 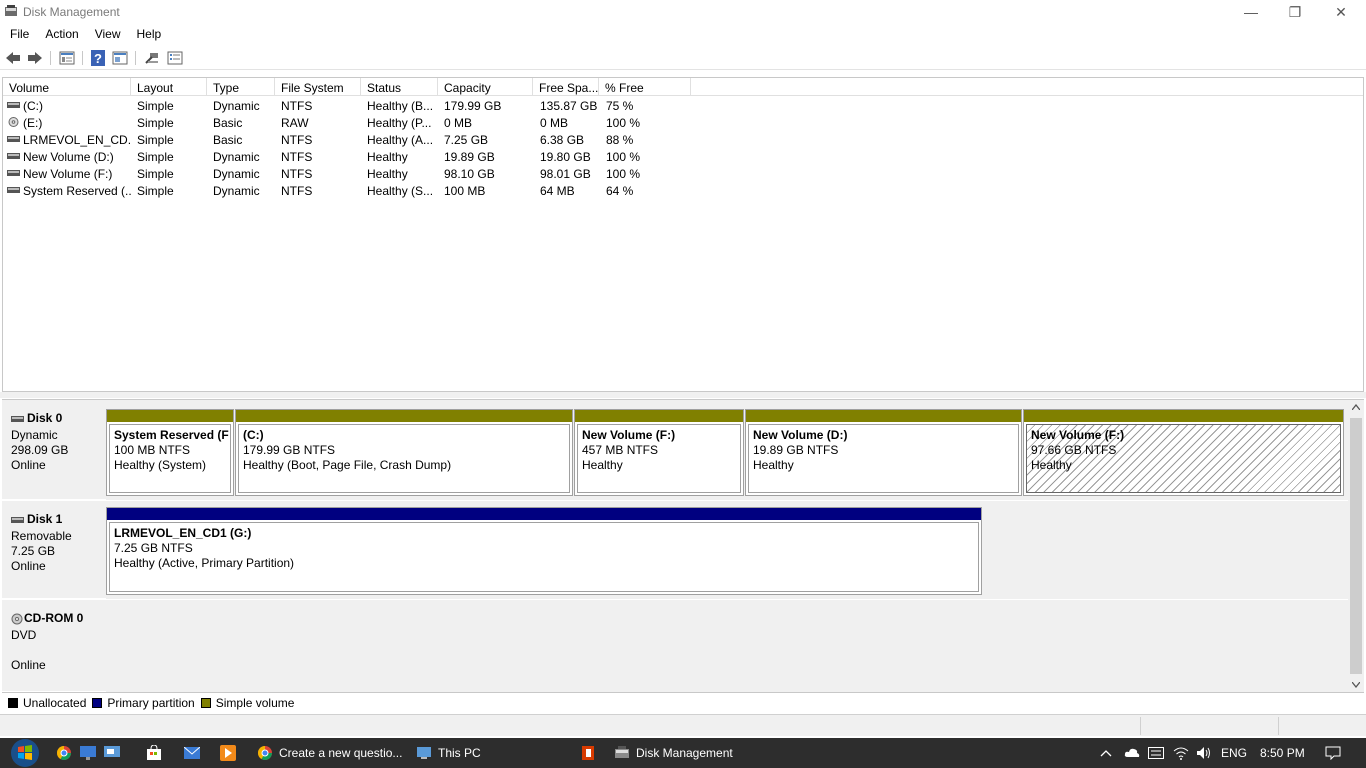 What do you see at coordinates (13, 122) in the screenshot?
I see `cdrom-icon` at bounding box center [13, 122].